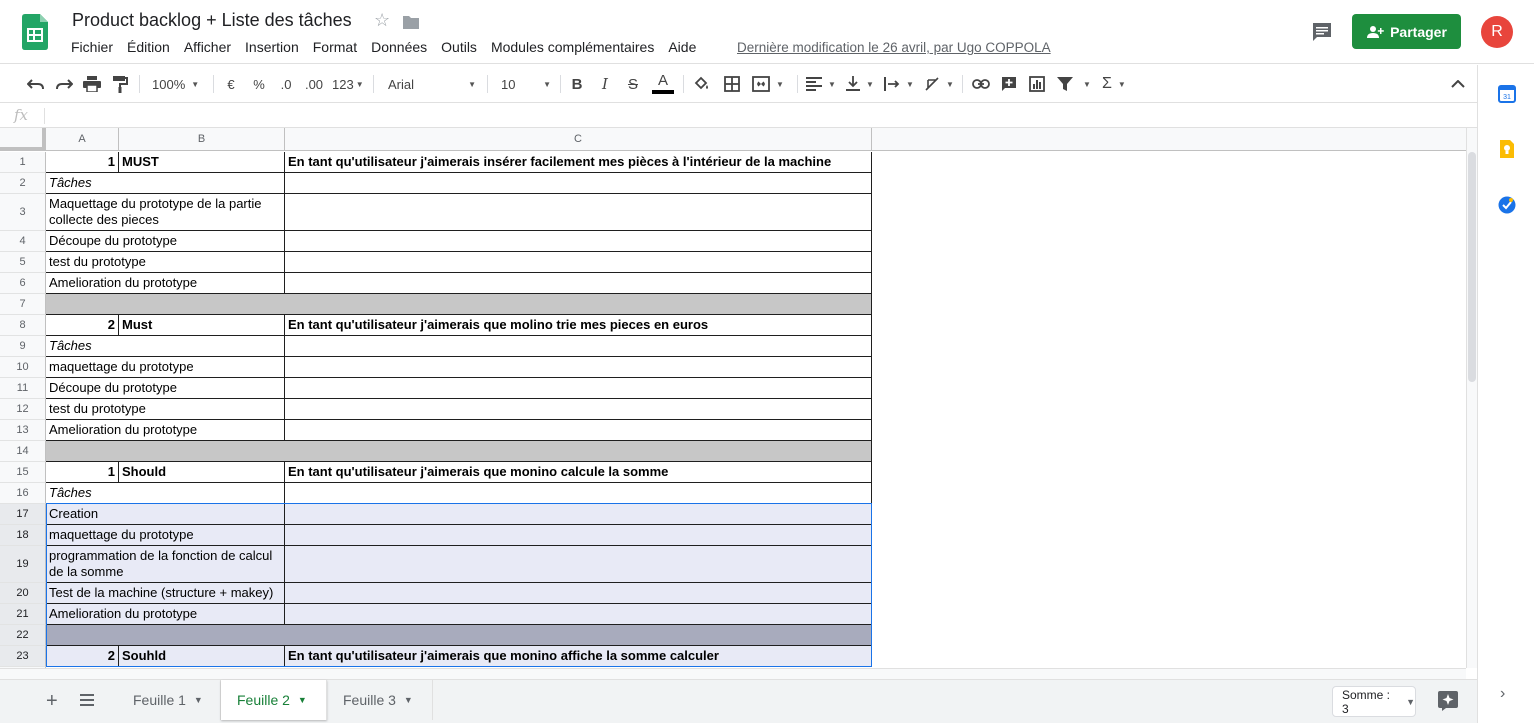  What do you see at coordinates (335, 48) in the screenshot?
I see `menu-format: Format` at bounding box center [335, 48].